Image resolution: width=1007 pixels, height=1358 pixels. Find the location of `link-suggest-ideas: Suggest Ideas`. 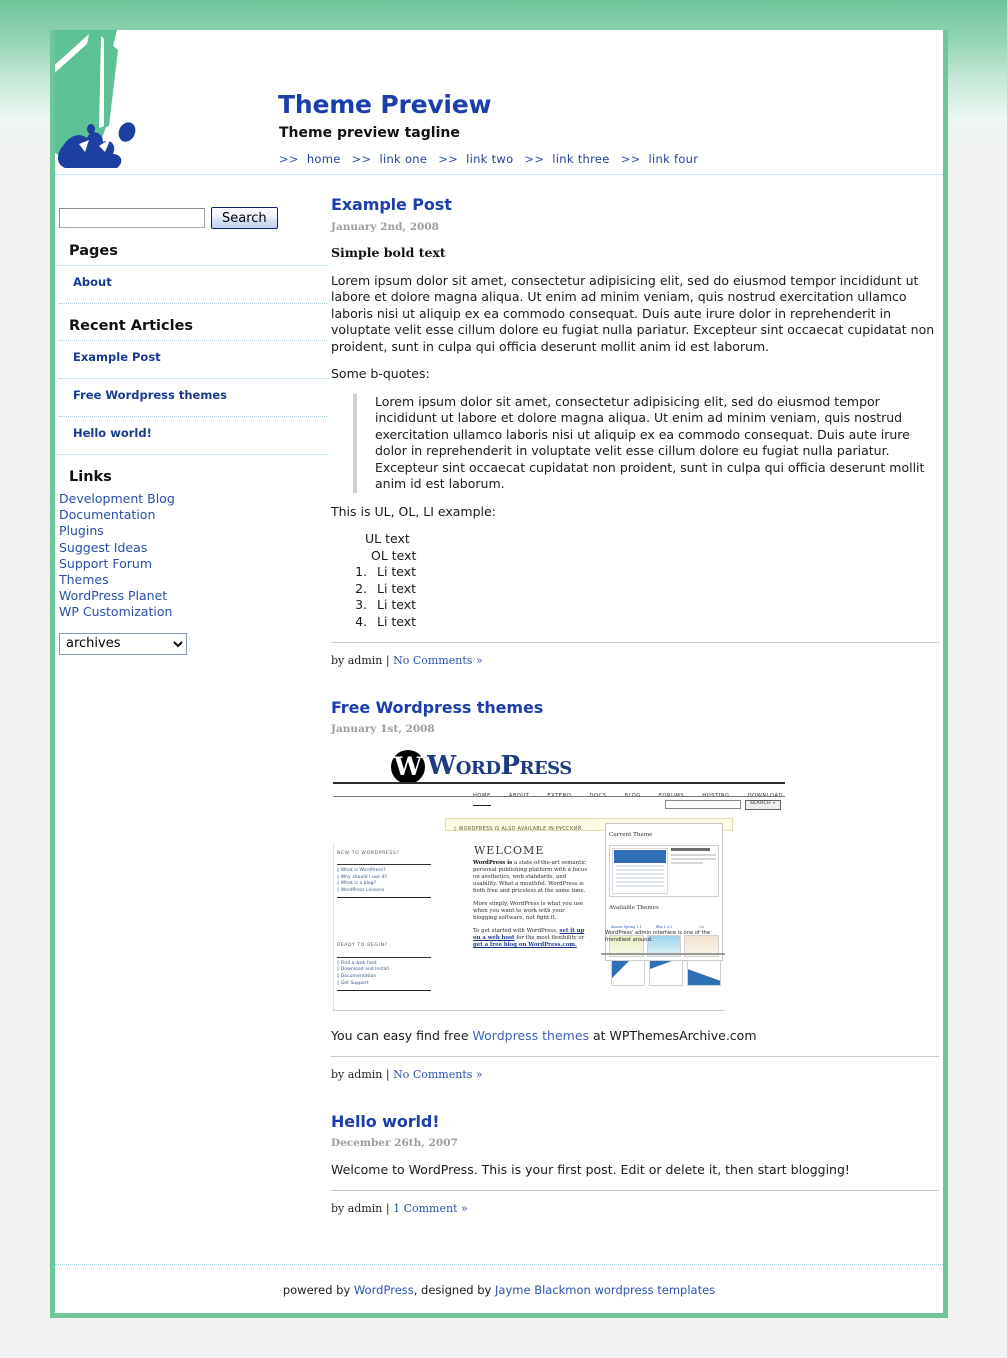

link-suggest-ideas: Suggest Ideas is located at coordinates (103, 547).